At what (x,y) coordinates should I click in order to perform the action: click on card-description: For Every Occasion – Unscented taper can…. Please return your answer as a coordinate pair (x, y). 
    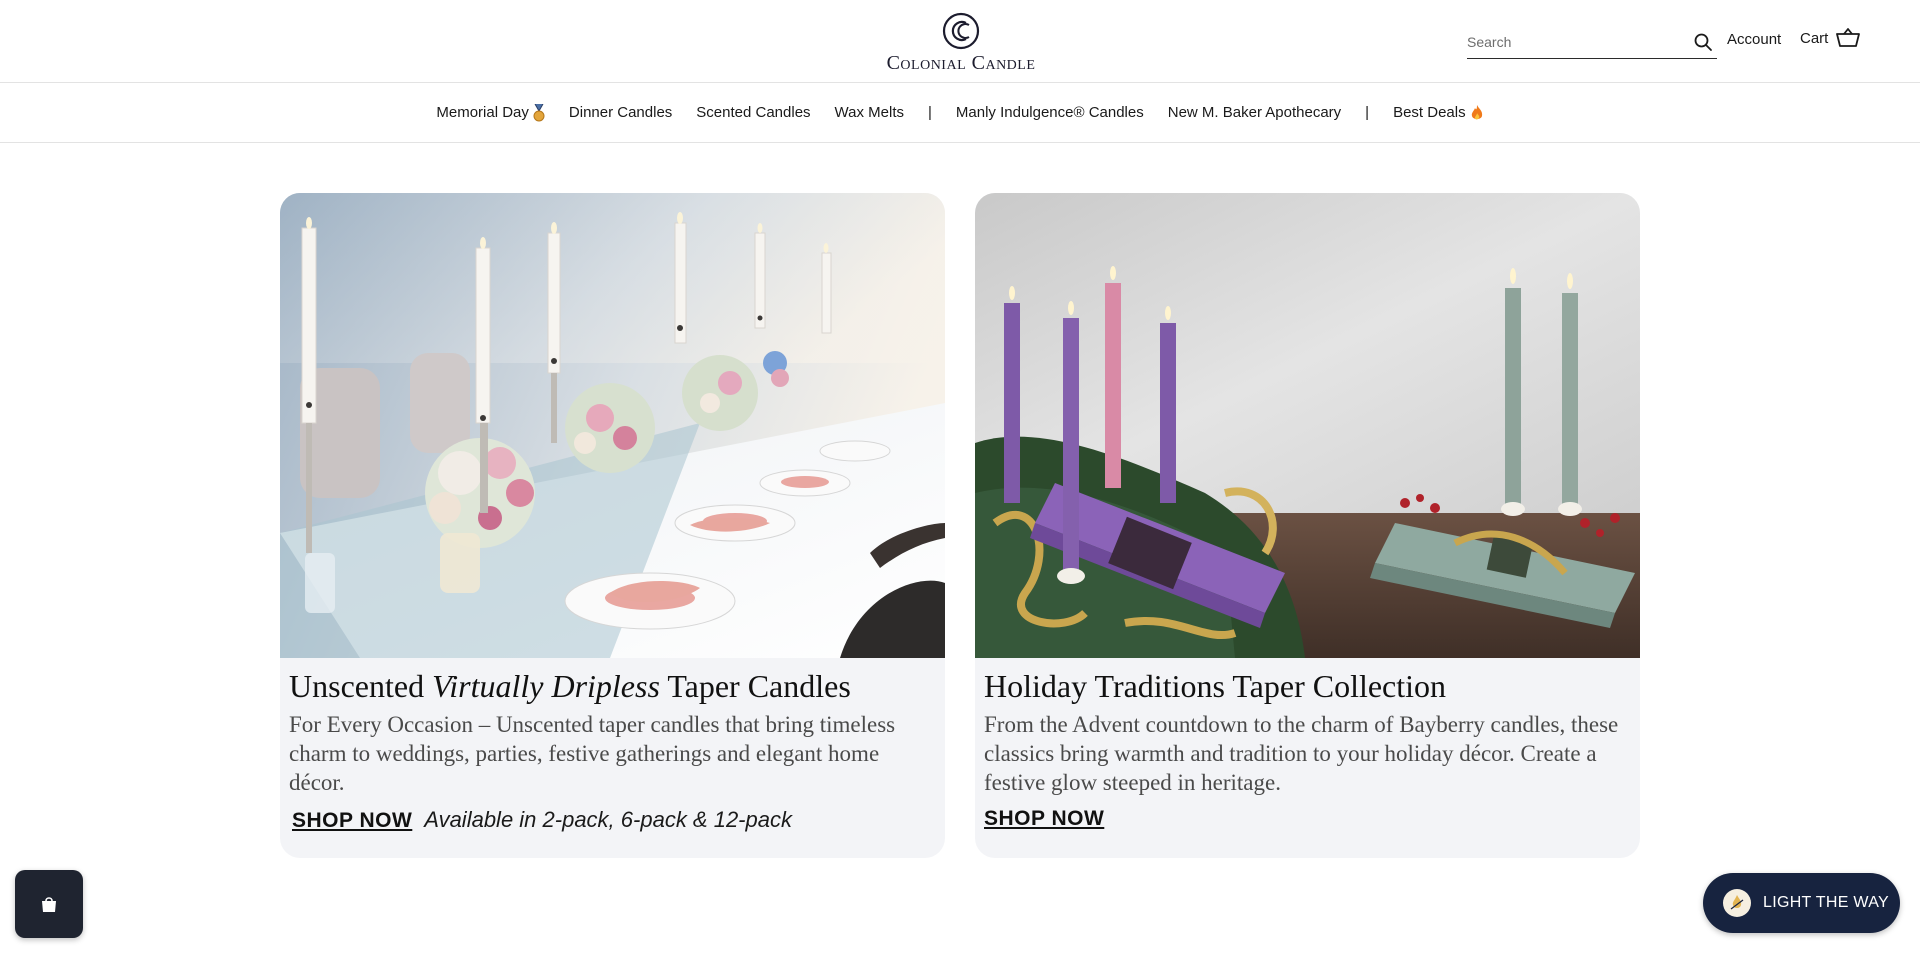
    Looking at the image, I should click on (592, 753).